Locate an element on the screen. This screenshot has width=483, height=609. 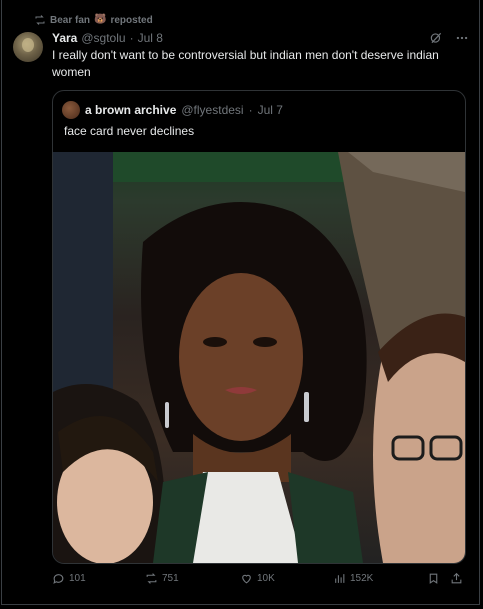
repost-count: 751 is located at coordinates (170, 578).